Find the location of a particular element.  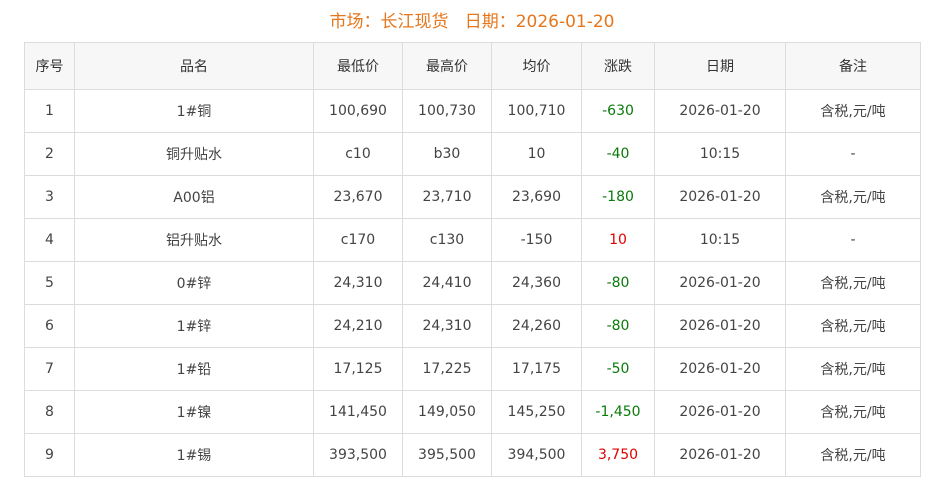

cell-name: 1#锌 is located at coordinates (194, 326).